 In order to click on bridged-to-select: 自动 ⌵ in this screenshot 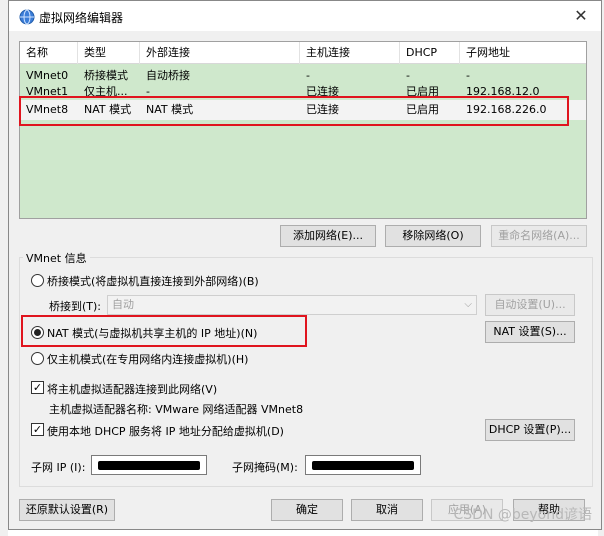, I will do `click(292, 305)`.